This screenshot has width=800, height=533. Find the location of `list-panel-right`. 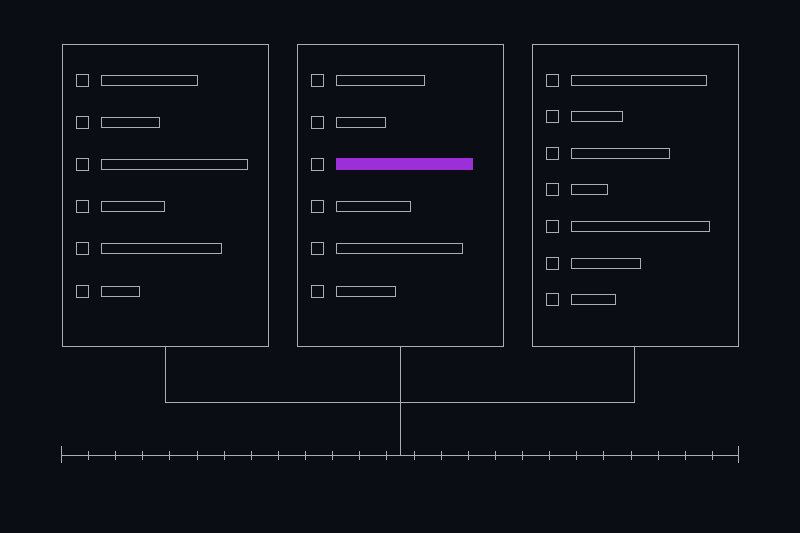

list-panel-right is located at coordinates (635, 195).